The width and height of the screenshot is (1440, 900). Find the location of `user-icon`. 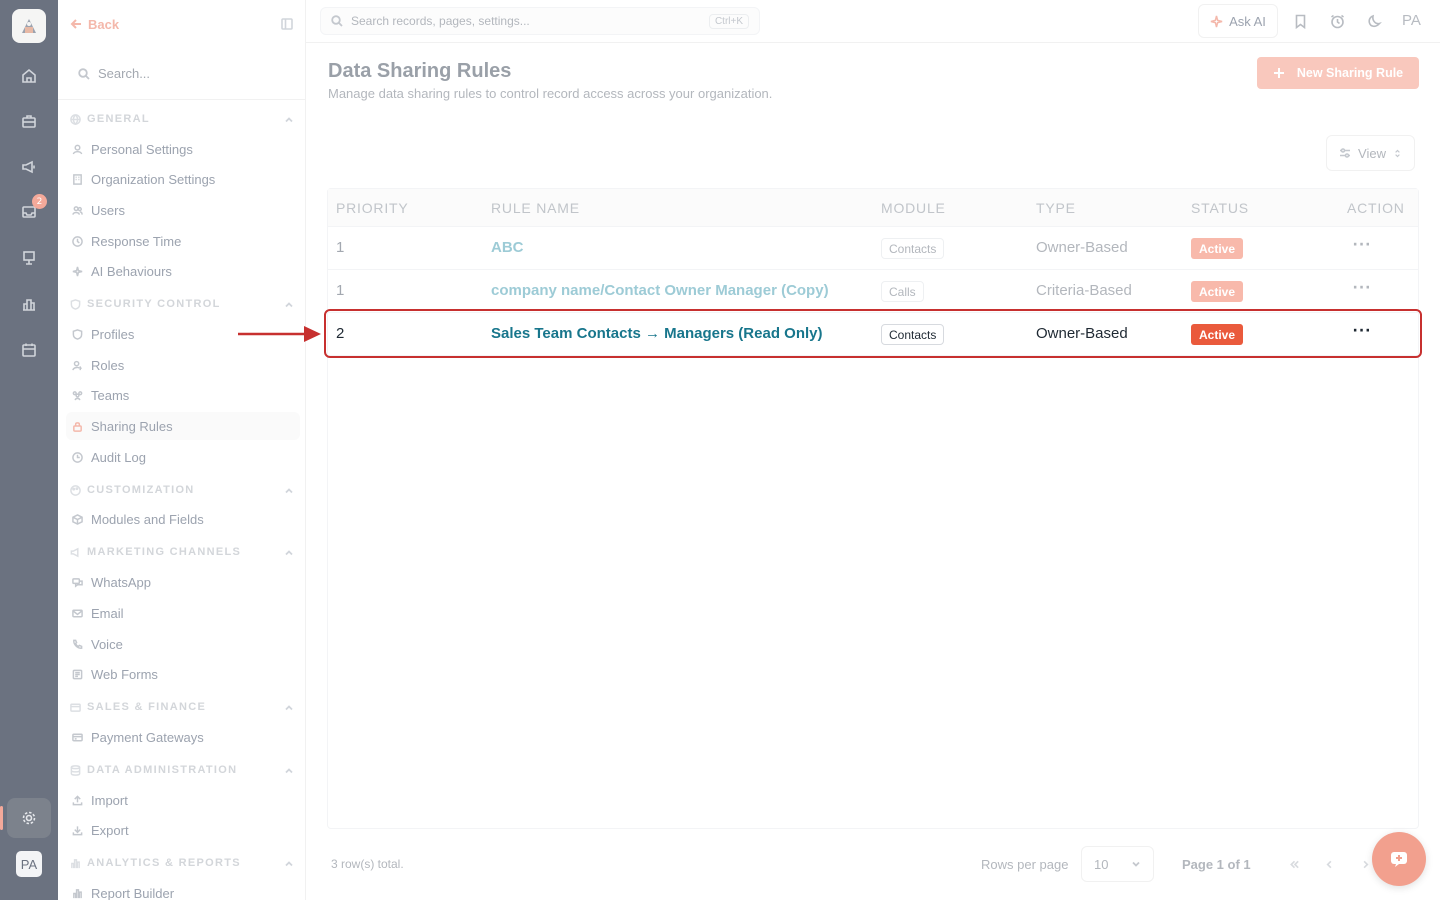

user-icon is located at coordinates (77, 149).